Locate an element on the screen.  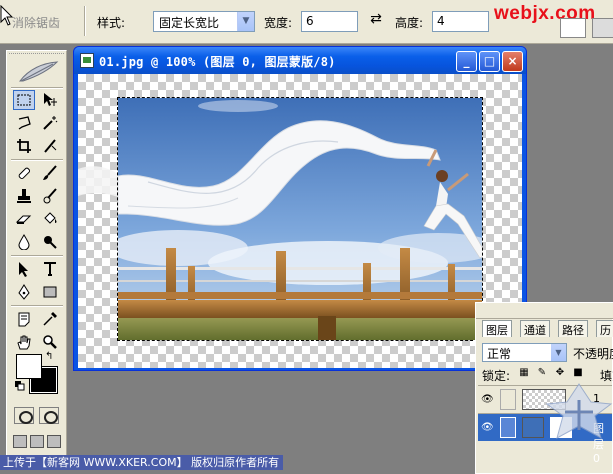
maximize-button: □ is located at coordinates (489, 61).